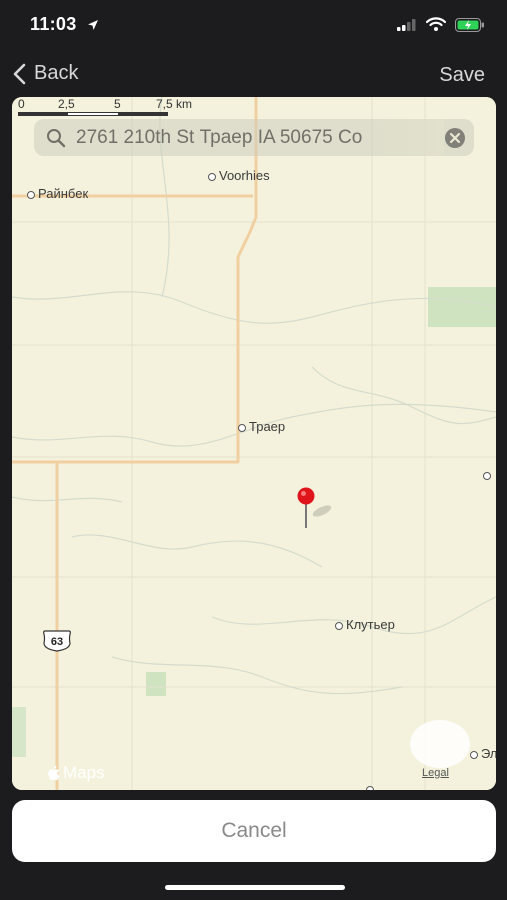 This screenshot has width=507, height=900. What do you see at coordinates (93, 114) in the screenshot?
I see `scale-ruler` at bounding box center [93, 114].